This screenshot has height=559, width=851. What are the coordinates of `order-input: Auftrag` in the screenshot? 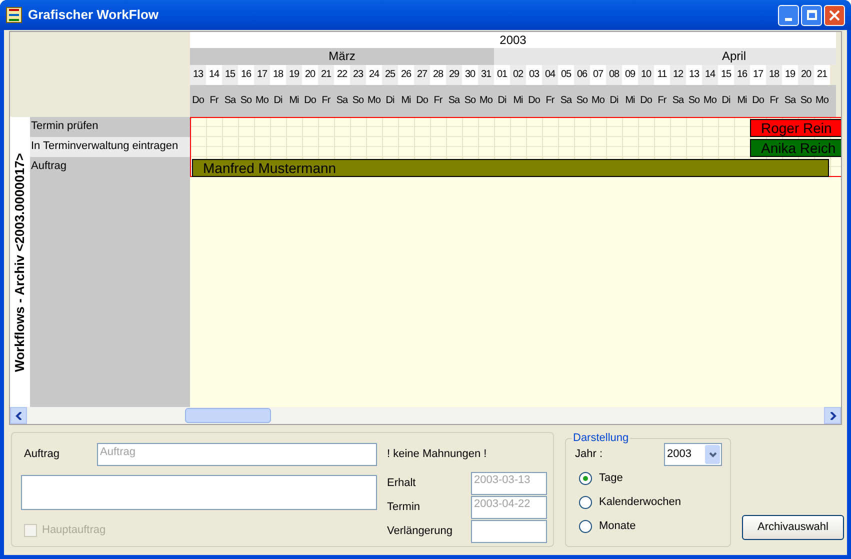 It's located at (237, 454).